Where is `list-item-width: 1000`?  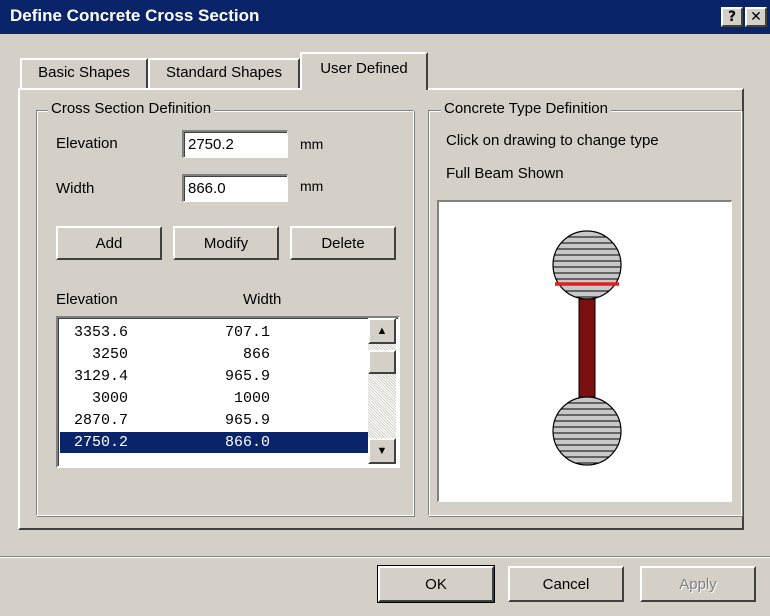
list-item-width: 1000 is located at coordinates (251, 398).